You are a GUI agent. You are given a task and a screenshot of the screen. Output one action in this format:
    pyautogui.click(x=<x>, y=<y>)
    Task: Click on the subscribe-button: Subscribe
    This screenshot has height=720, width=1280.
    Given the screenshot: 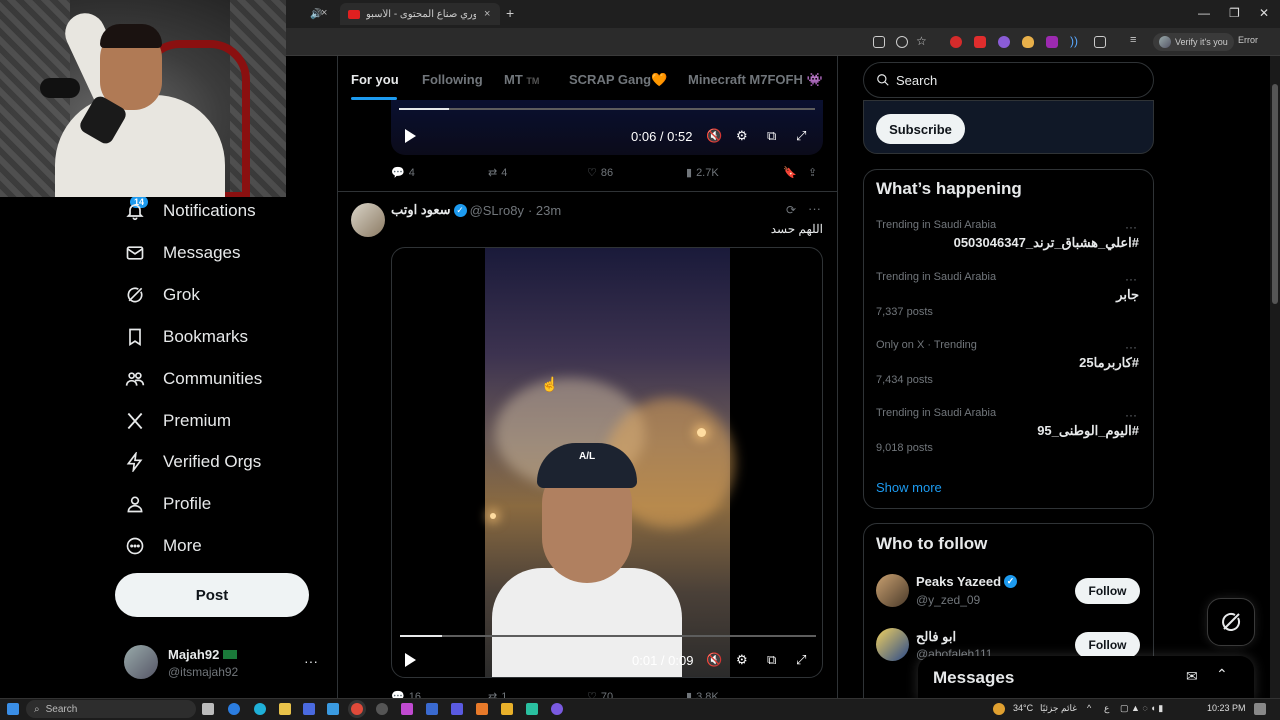 What is the action you would take?
    pyautogui.click(x=920, y=129)
    